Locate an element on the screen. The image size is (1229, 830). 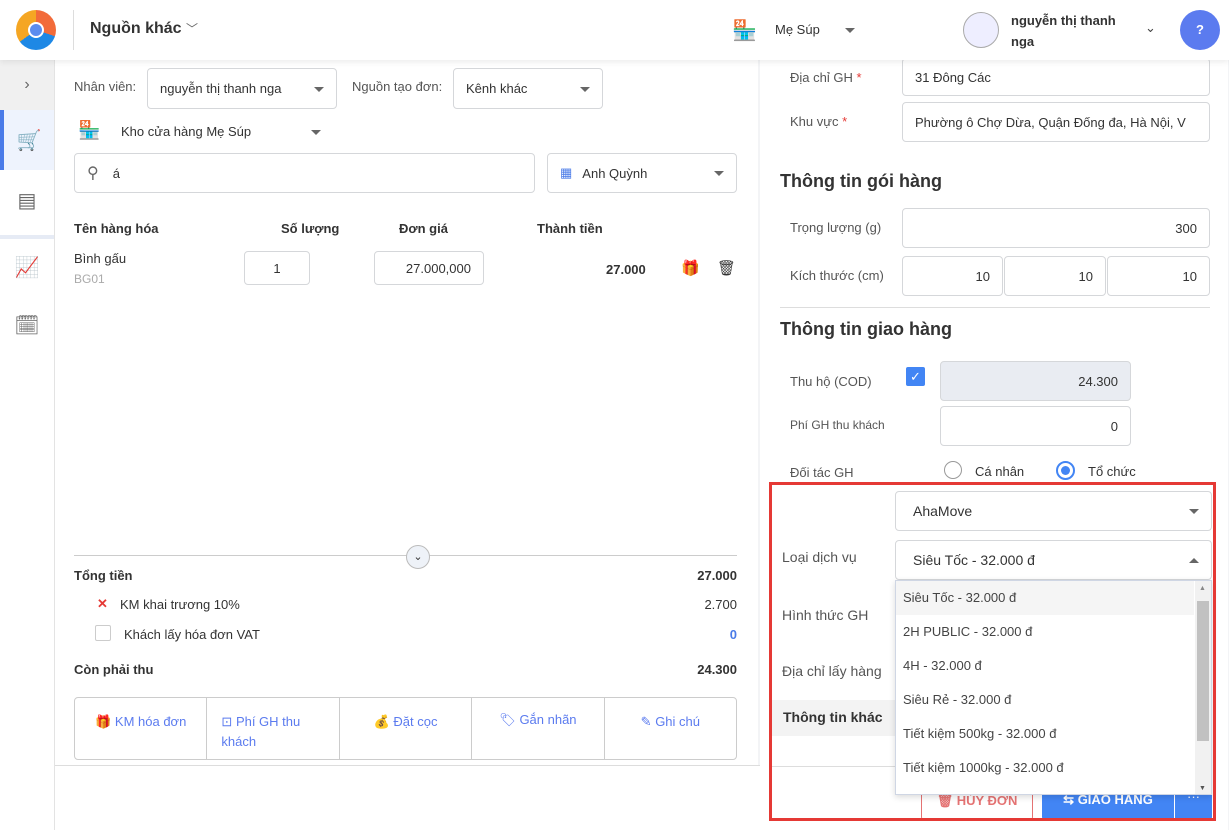
price-list-select: ▦ Anh Quỳnh is located at coordinates (642, 173).